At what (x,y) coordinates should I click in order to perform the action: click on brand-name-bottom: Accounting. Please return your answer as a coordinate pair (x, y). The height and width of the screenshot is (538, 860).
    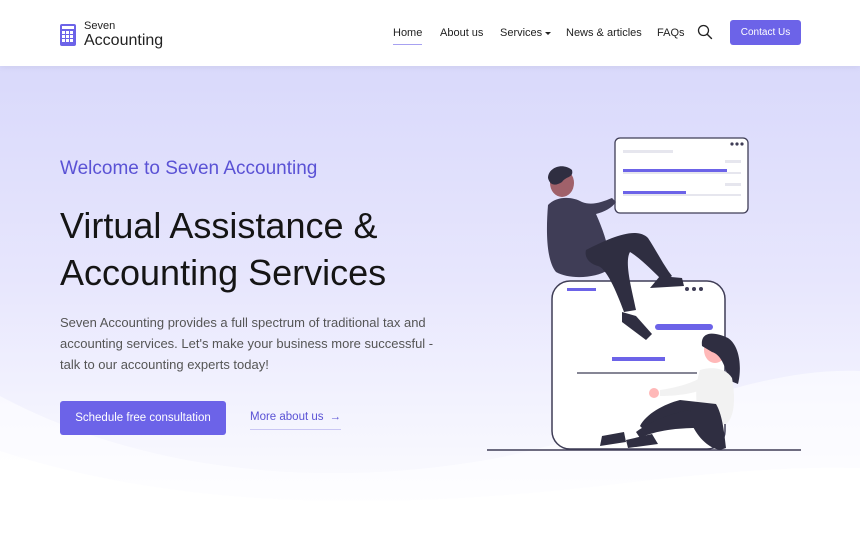
    Looking at the image, I should click on (124, 40).